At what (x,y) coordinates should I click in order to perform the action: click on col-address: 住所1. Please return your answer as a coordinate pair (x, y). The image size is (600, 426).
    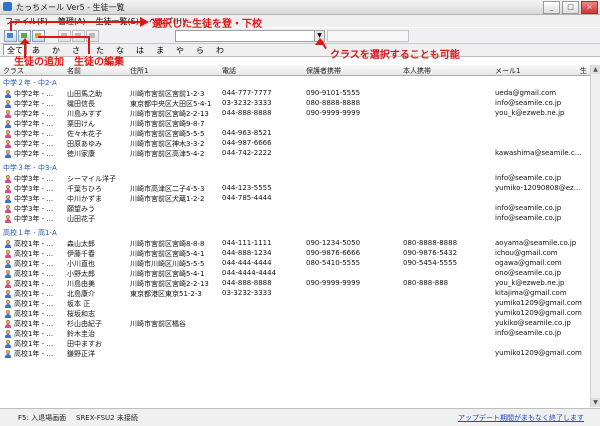
    Looking at the image, I should click on (139, 71).